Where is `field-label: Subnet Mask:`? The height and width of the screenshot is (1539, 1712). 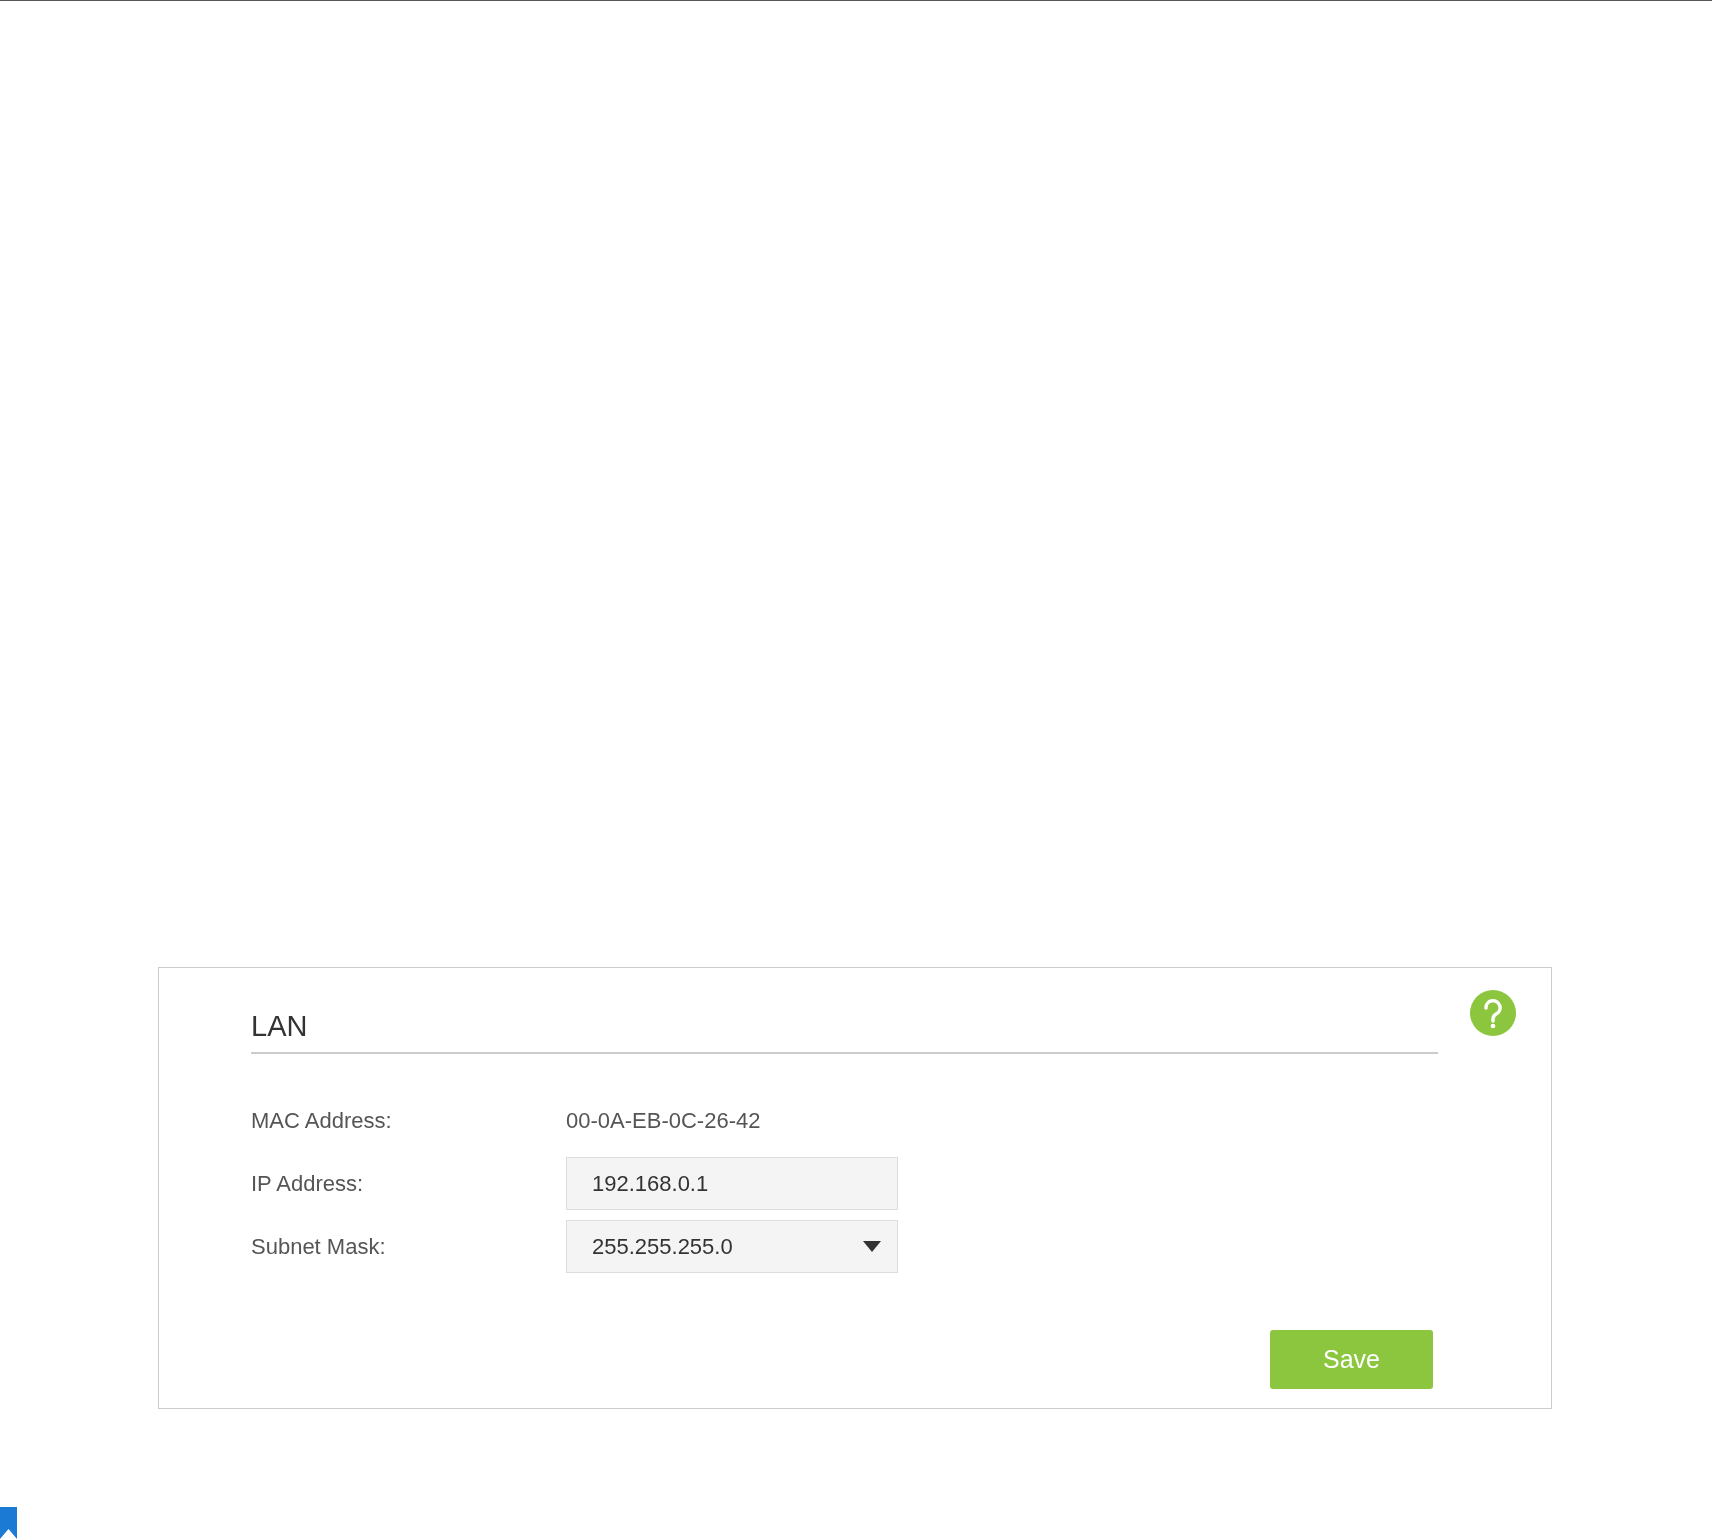
field-label: Subnet Mask: is located at coordinates (319, 1246).